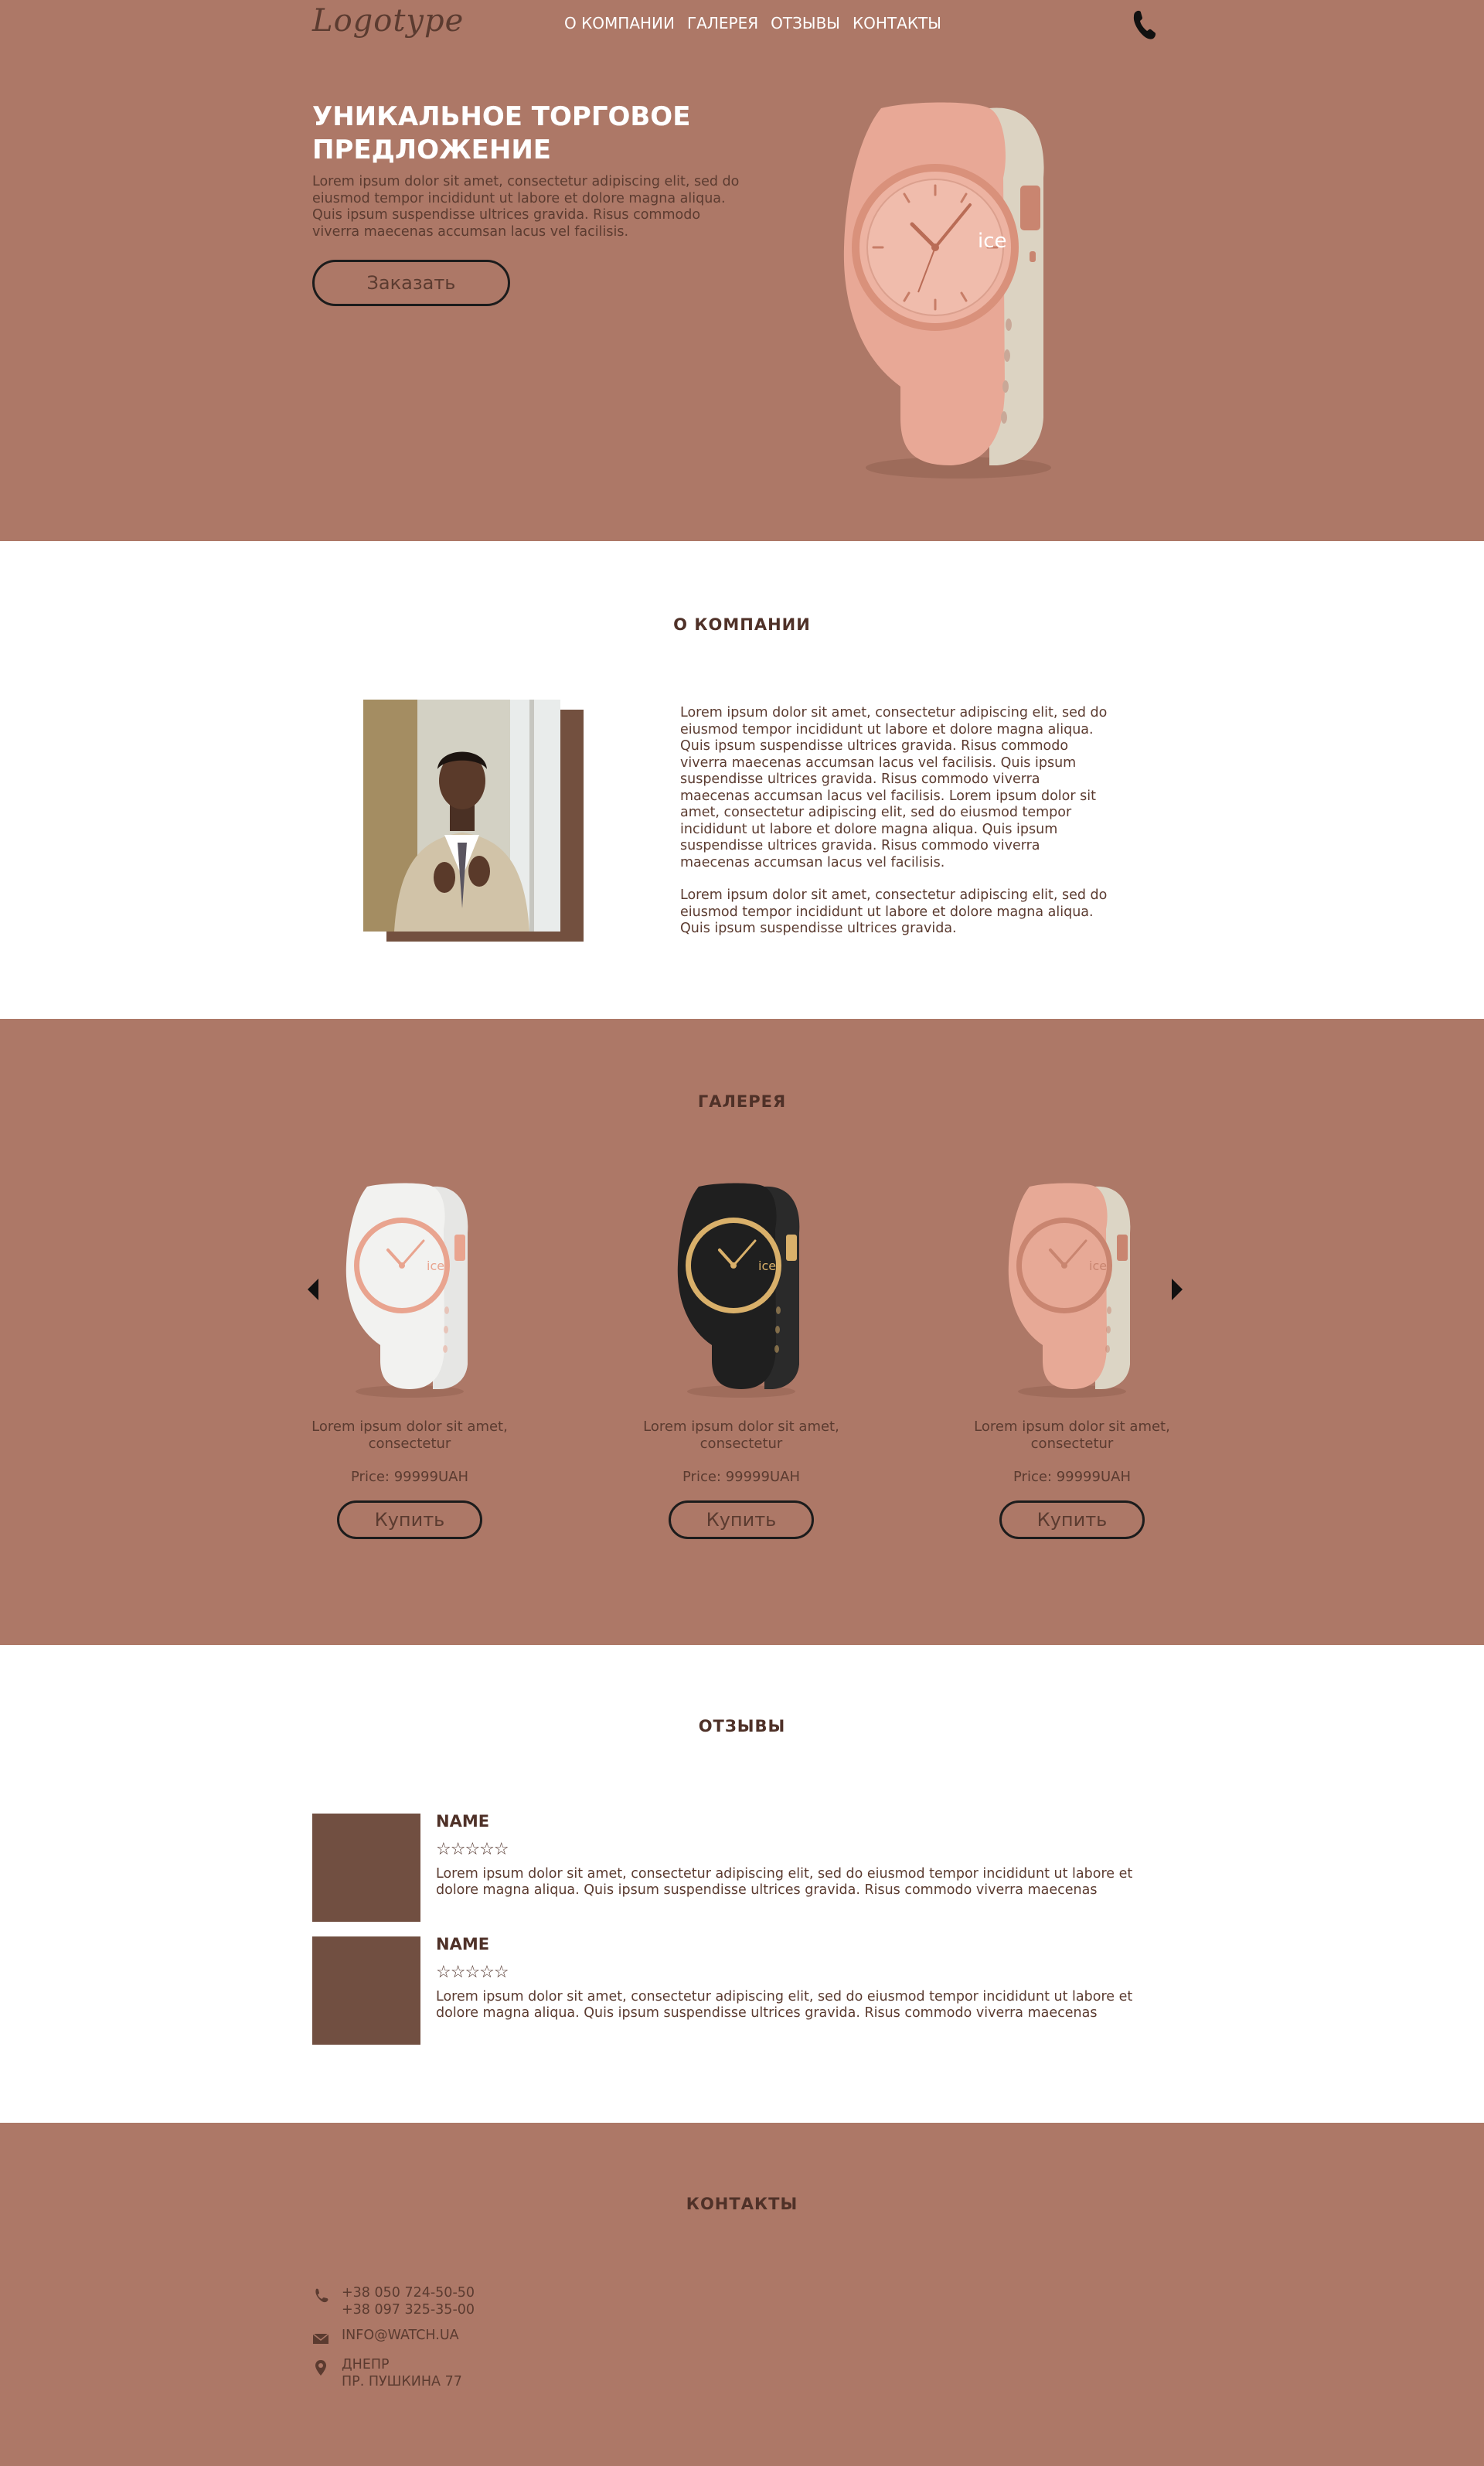 The height and width of the screenshot is (2466, 1484). What do you see at coordinates (366, 2364) in the screenshot?
I see `address-city: ДНЕПР` at bounding box center [366, 2364].